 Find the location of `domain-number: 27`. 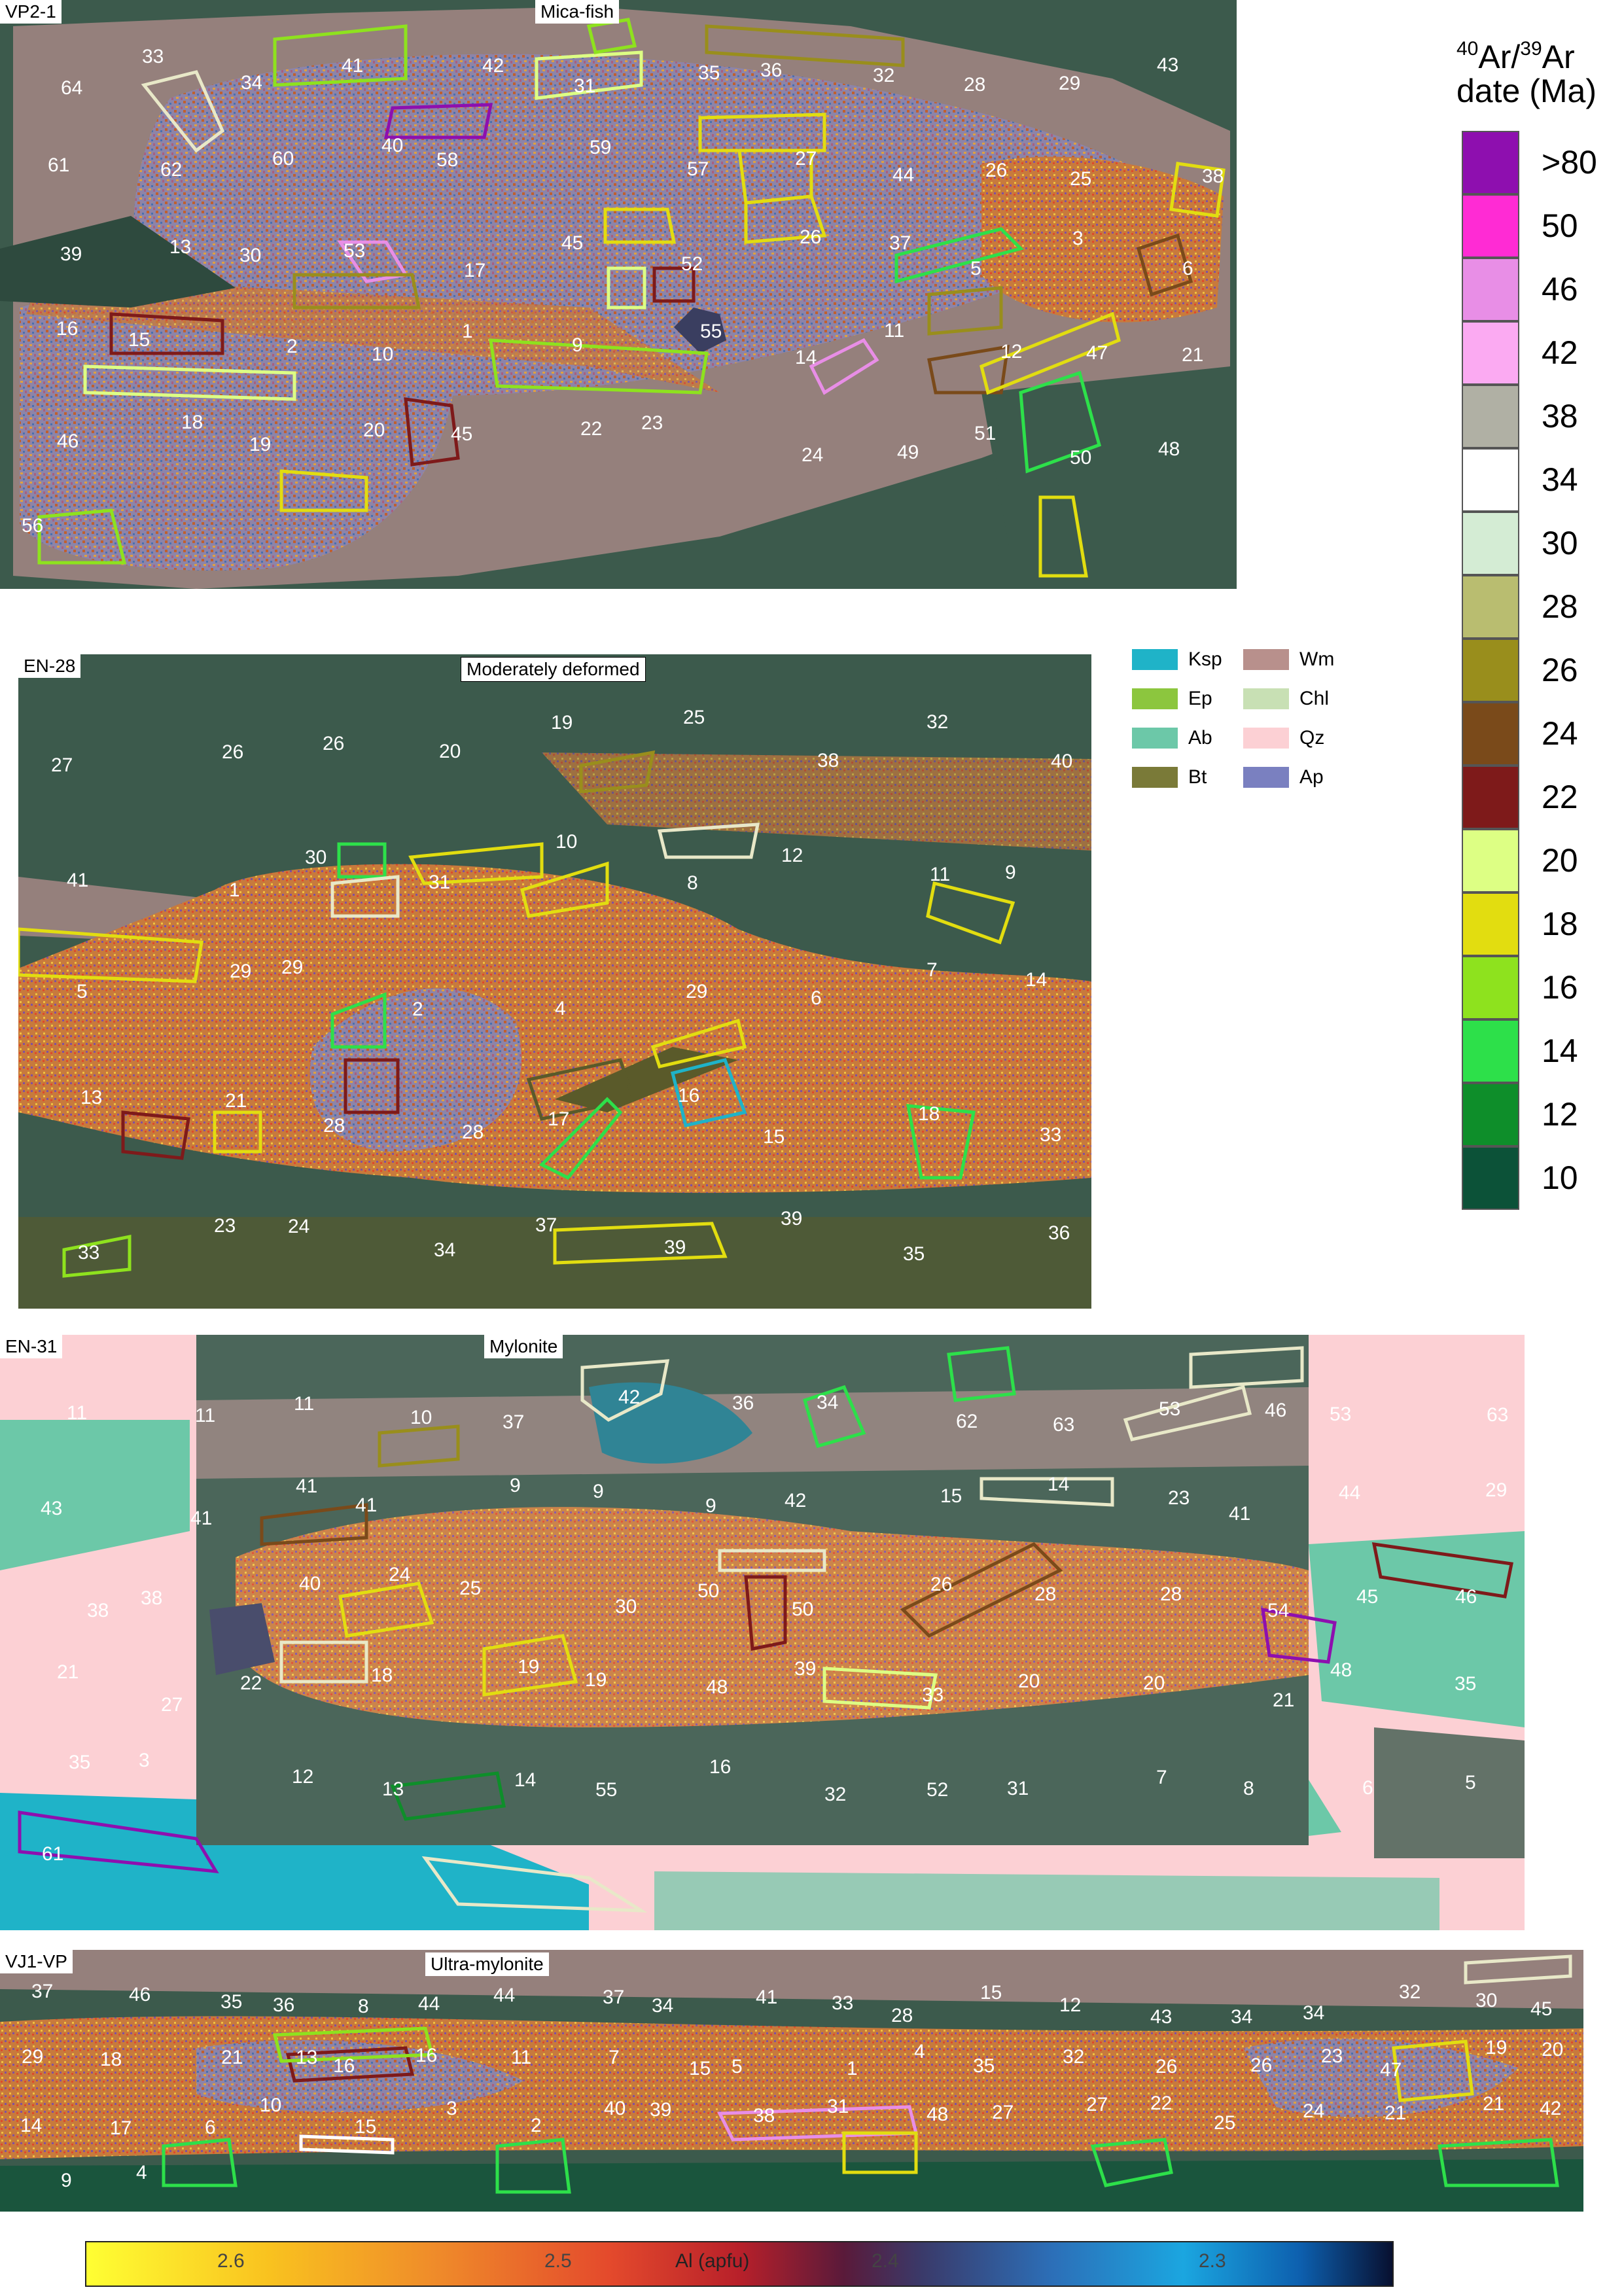

domain-number: 27 is located at coordinates (806, 158).